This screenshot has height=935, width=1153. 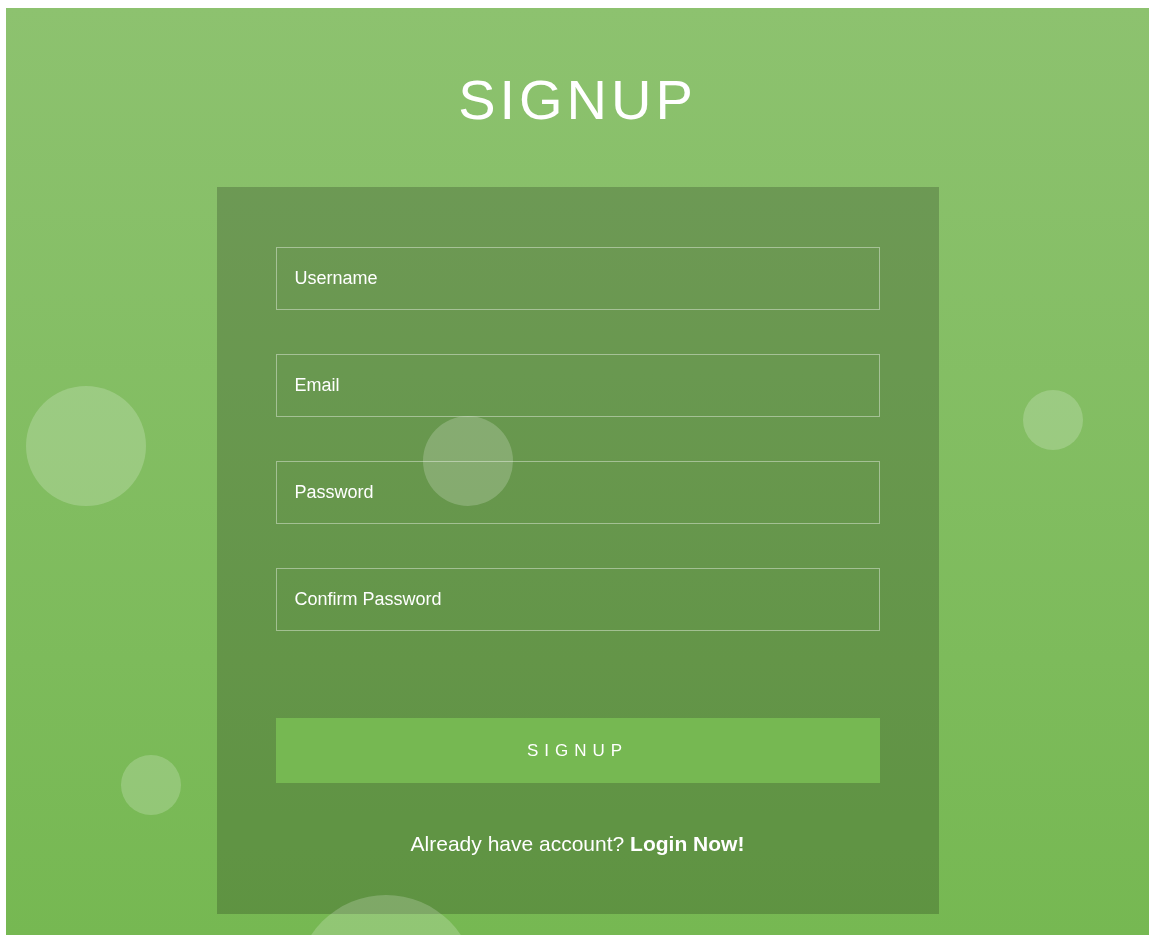 What do you see at coordinates (517, 843) in the screenshot?
I see `account-prompt: Already have account?` at bounding box center [517, 843].